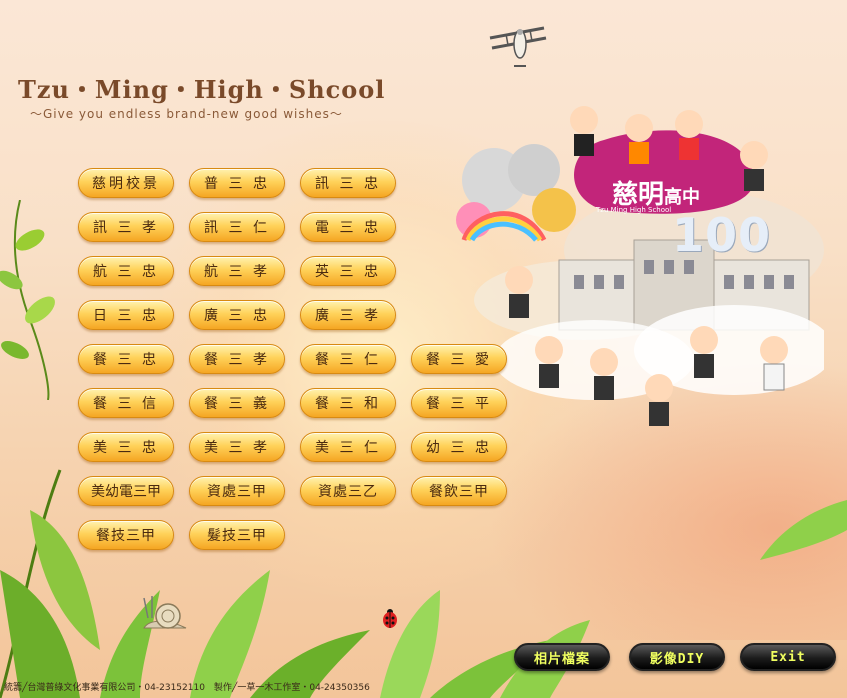 The width and height of the screenshot is (847, 698). What do you see at coordinates (237, 447) in the screenshot?
I see `class-button: 美 三 孝` at bounding box center [237, 447].